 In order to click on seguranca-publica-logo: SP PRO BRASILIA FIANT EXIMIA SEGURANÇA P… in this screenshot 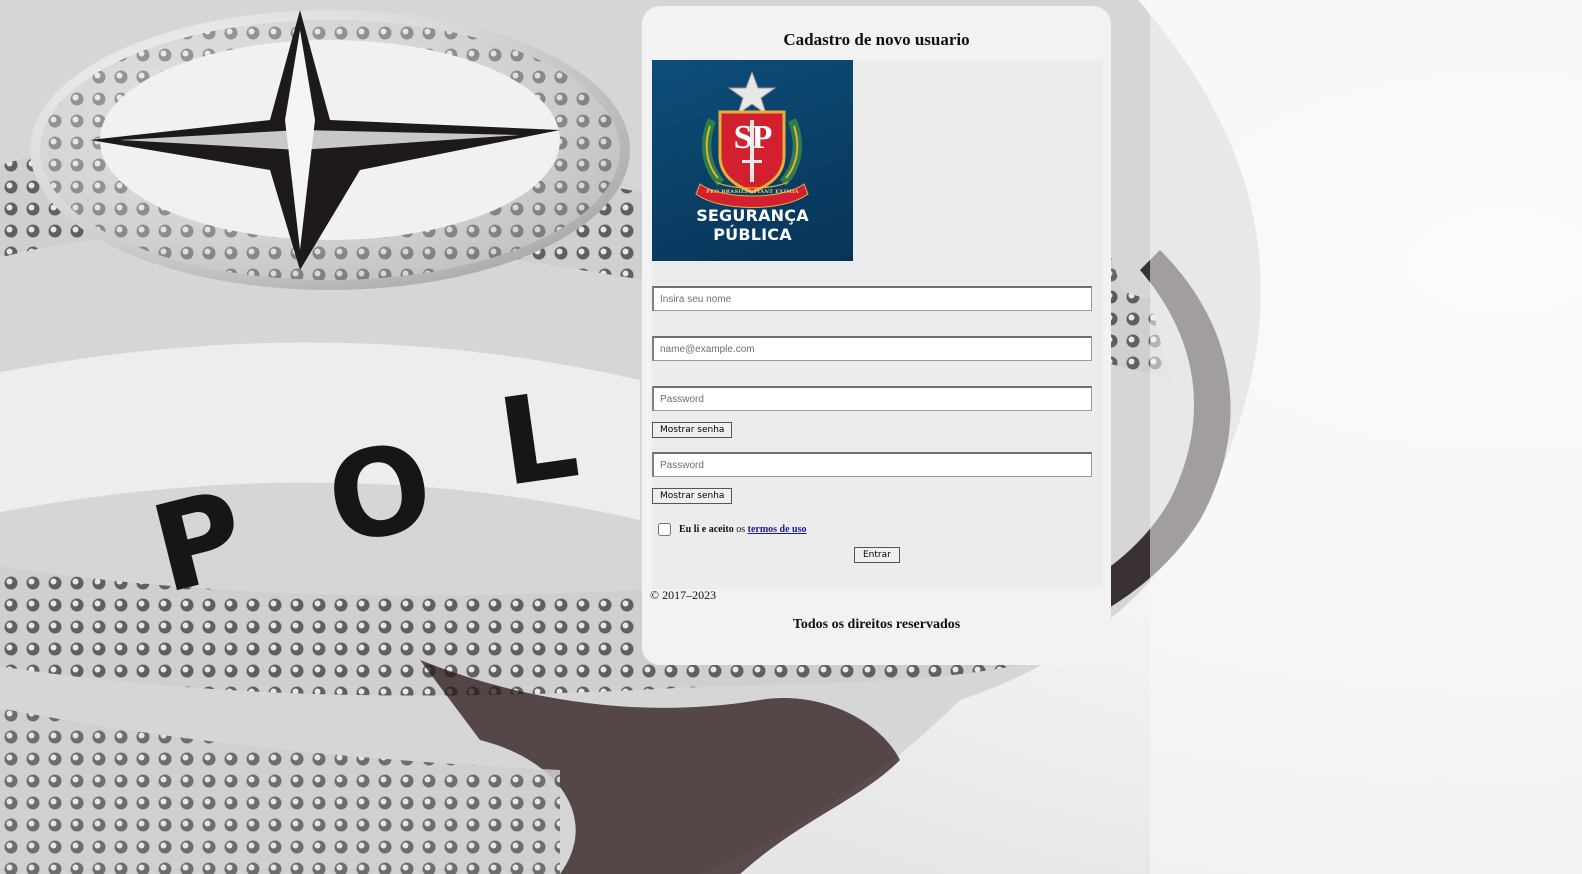, I will do `click(752, 160)`.